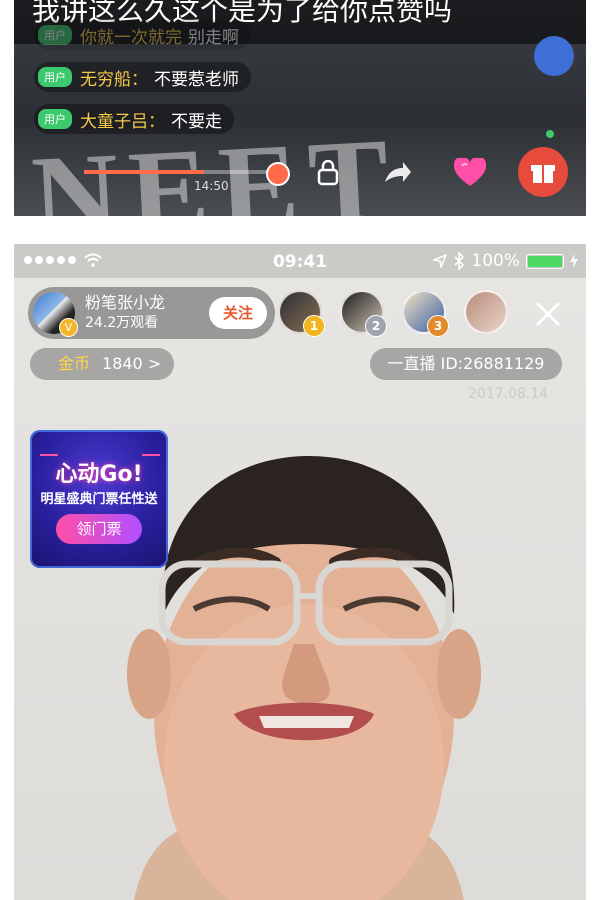 The width and height of the screenshot is (600, 900). Describe the element at coordinates (211, 186) in the screenshot. I see `playback-time: 14:50` at that location.